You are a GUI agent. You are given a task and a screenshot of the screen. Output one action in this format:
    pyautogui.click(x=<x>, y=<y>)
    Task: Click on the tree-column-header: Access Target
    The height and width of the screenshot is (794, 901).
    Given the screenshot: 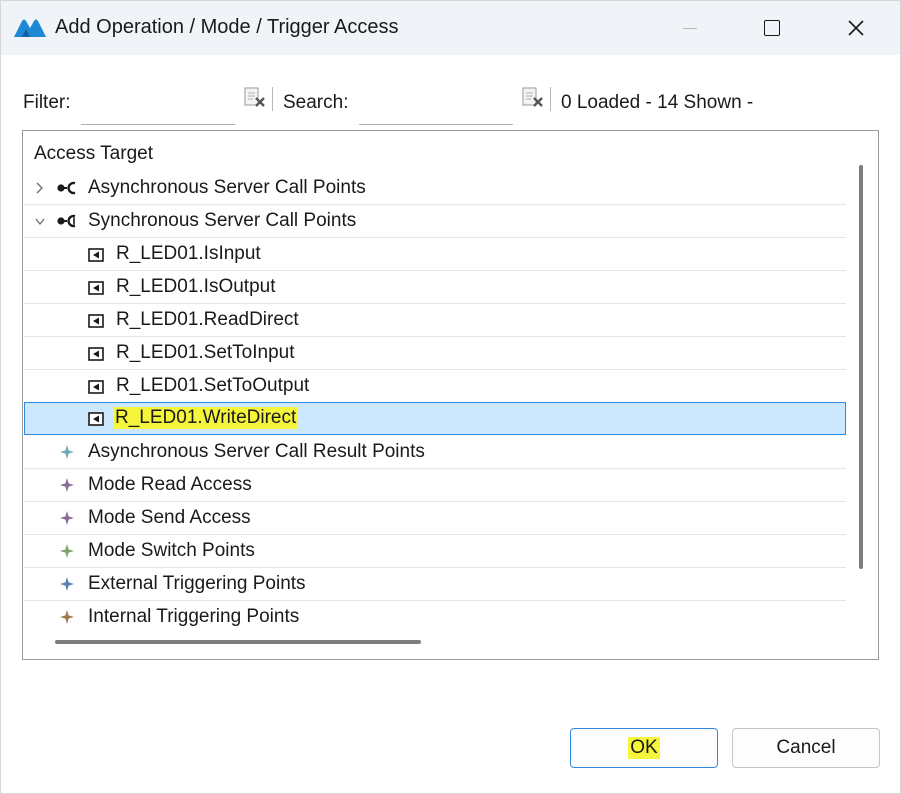 What is the action you would take?
    pyautogui.click(x=93, y=153)
    